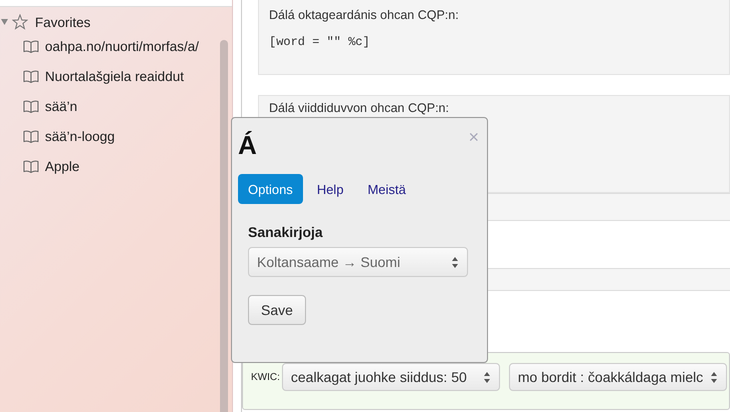 The width and height of the screenshot is (730, 412). I want to click on dropdown: mo bordit : čoakkáldaga mielc, so click(617, 377).